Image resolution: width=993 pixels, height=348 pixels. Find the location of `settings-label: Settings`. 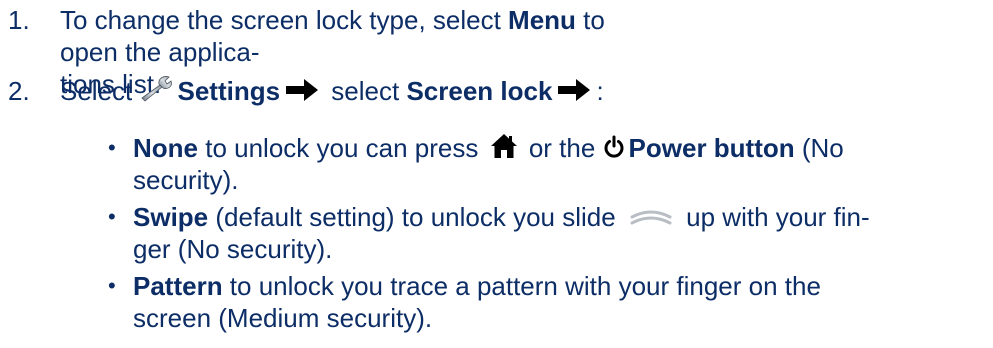

settings-label: Settings is located at coordinates (229, 91).